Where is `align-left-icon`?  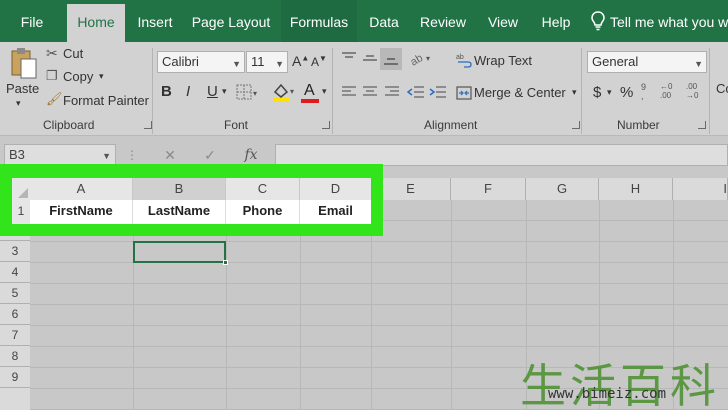 align-left-icon is located at coordinates (349, 92).